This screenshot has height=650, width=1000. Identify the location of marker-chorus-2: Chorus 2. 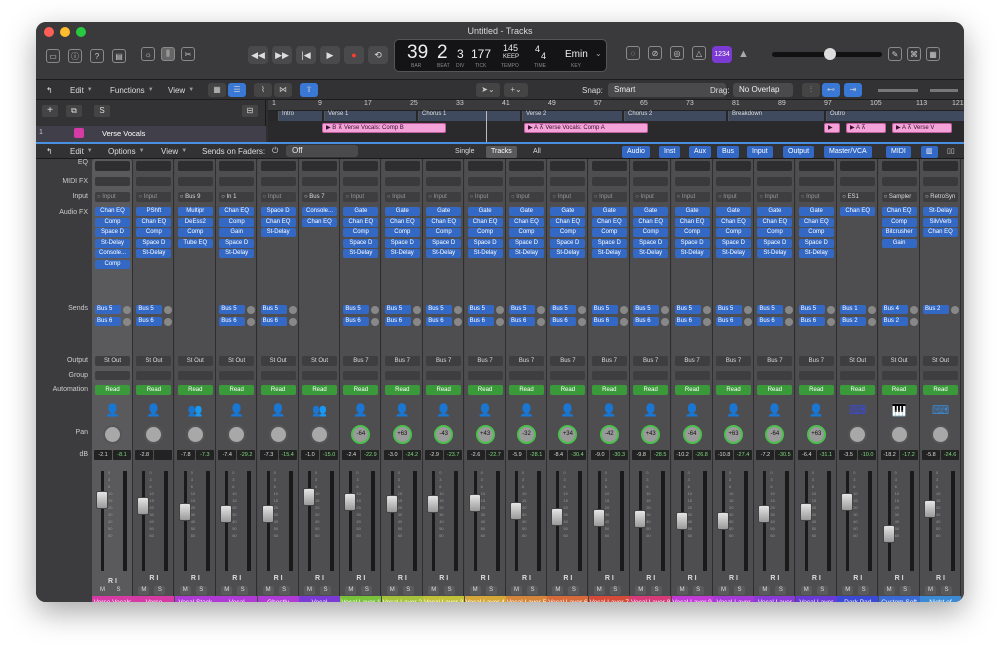
(675, 116).